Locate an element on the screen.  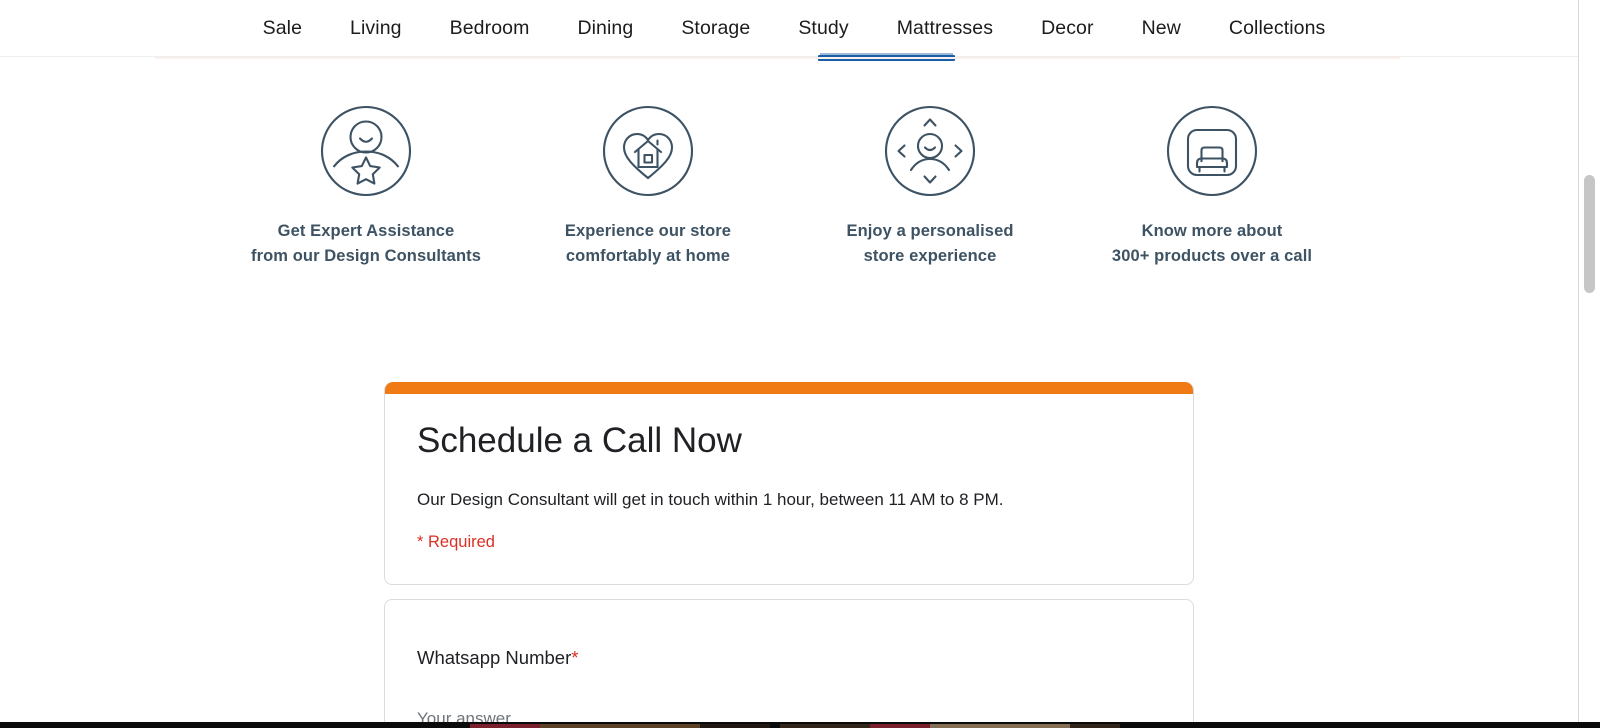
nav-item-living: Living is located at coordinates (376, 28).